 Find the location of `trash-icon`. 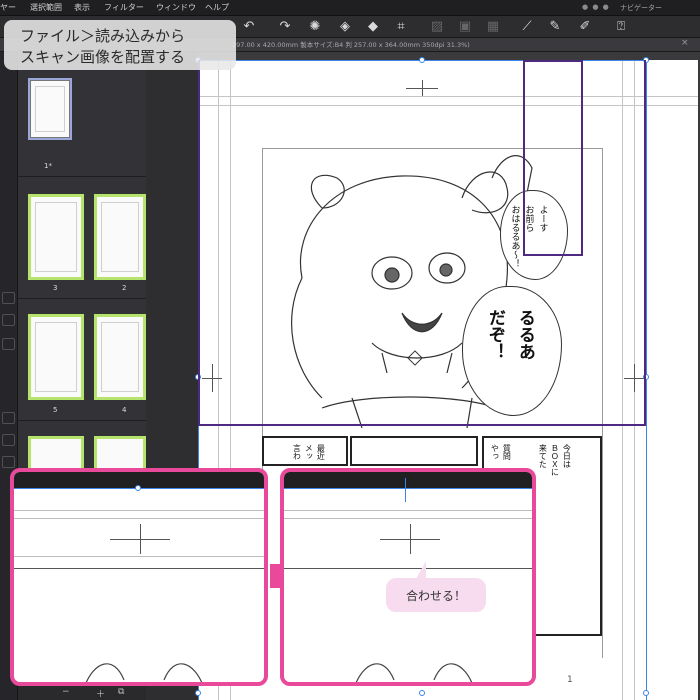

trash-icon is located at coordinates (8, 462).